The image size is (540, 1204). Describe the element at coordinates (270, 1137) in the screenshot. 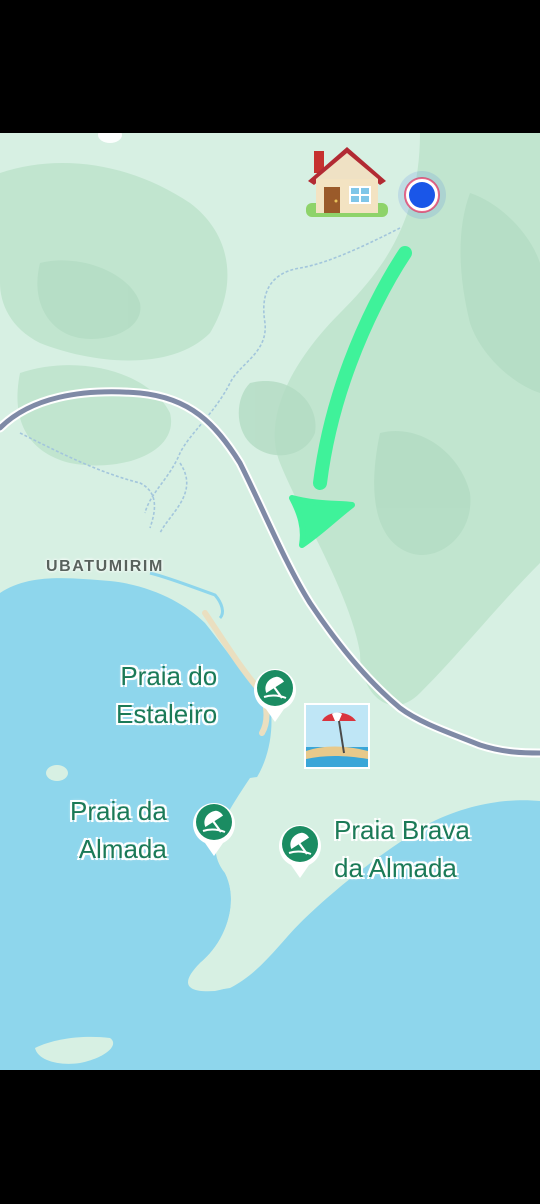

I see `bottom-black-bar` at that location.